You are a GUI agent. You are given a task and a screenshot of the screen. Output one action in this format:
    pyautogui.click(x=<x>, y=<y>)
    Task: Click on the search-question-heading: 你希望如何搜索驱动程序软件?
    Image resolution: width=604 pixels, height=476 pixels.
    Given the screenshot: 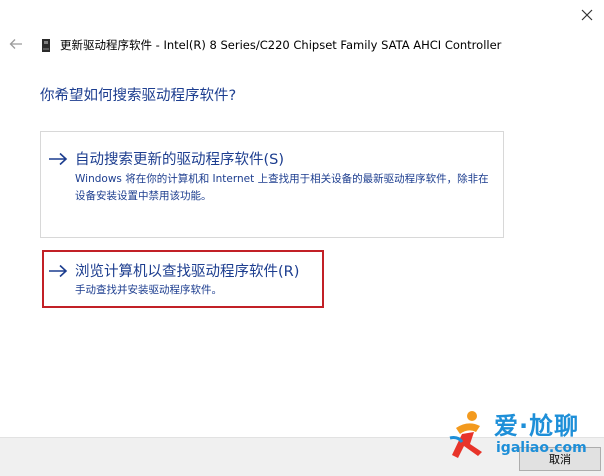 What is the action you would take?
    pyautogui.click(x=138, y=96)
    